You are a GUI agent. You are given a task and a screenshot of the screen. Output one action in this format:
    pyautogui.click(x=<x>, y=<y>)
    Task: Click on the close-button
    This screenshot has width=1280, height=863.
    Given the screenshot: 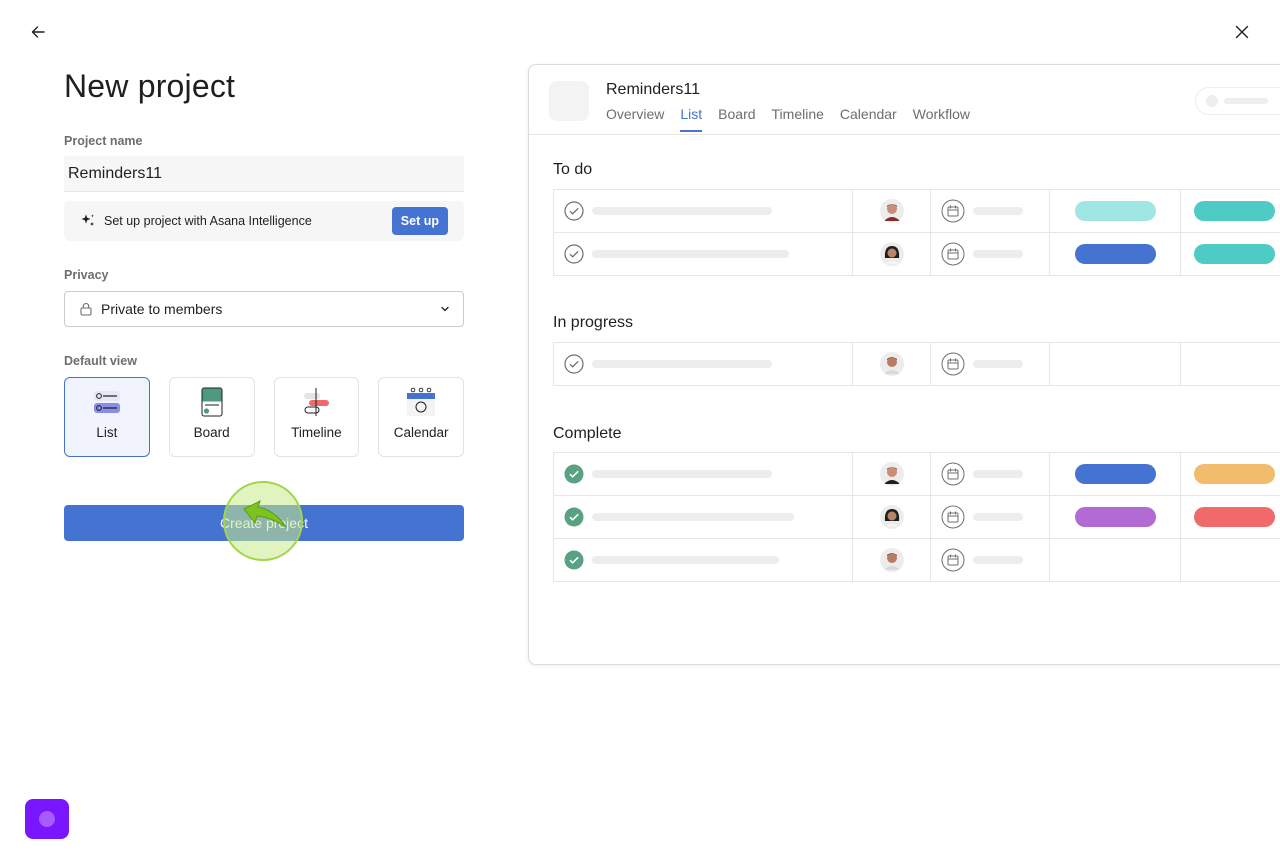 What is the action you would take?
    pyautogui.click(x=1242, y=32)
    